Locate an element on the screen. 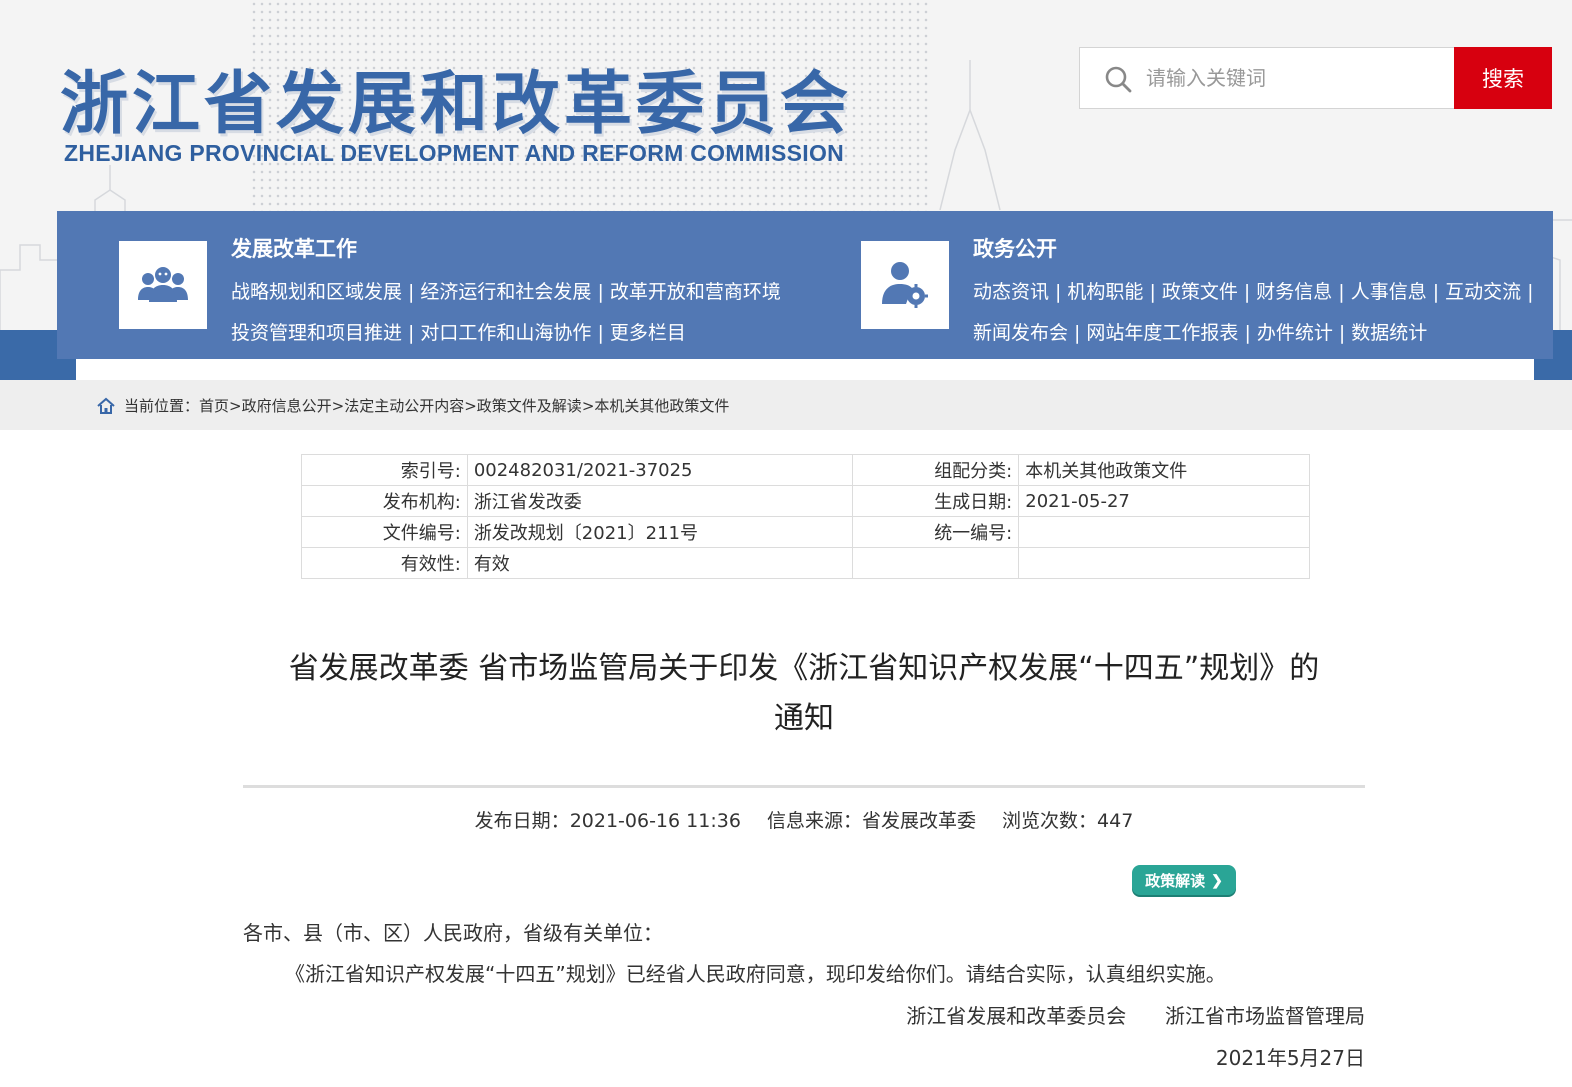 The image size is (1572, 1087). policy-interpretation-button: 政策解读 ❯ is located at coordinates (1184, 880).